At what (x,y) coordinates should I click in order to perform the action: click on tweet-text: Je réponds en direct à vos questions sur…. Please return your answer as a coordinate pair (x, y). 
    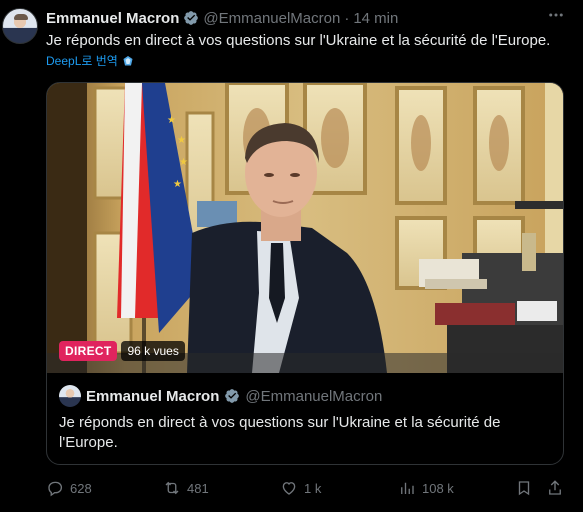
    Looking at the image, I should click on (298, 40).